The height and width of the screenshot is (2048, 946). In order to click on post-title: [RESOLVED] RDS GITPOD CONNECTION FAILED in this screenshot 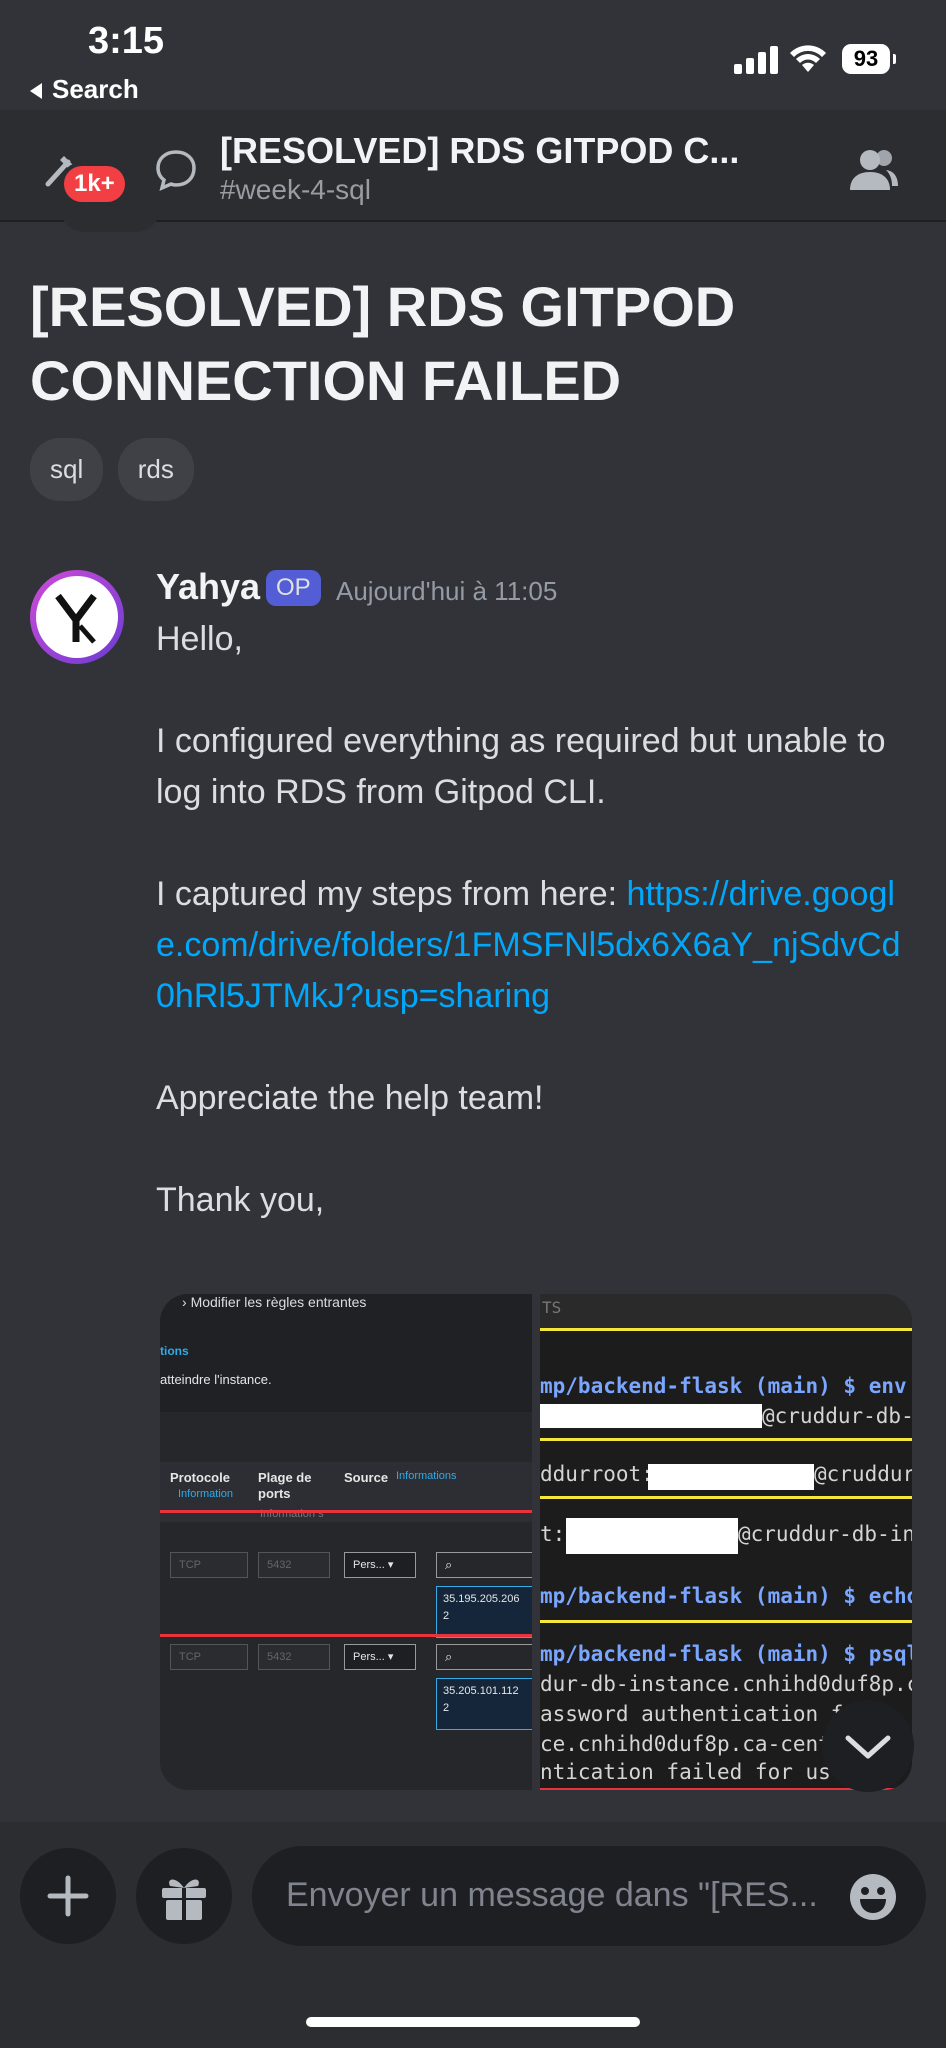, I will do `click(383, 343)`.